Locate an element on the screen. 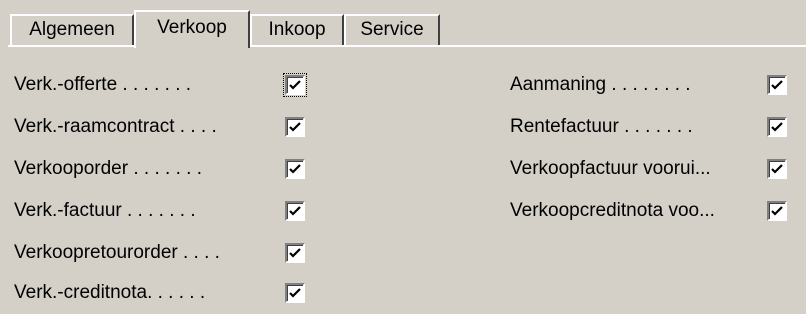  tab-service: Service is located at coordinates (392, 30).